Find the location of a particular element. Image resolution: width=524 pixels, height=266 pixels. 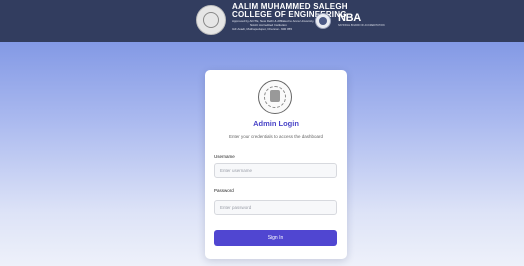

nba-logo-text: NBA is located at coordinates (349, 18).